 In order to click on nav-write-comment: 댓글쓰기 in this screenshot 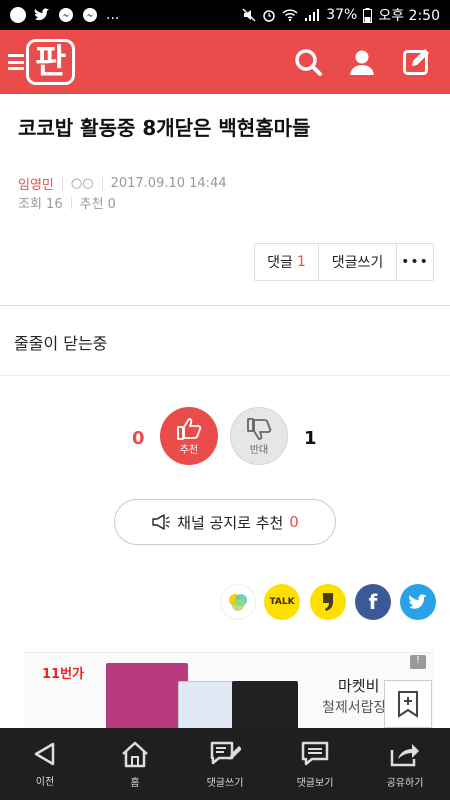, I will do `click(225, 764)`.